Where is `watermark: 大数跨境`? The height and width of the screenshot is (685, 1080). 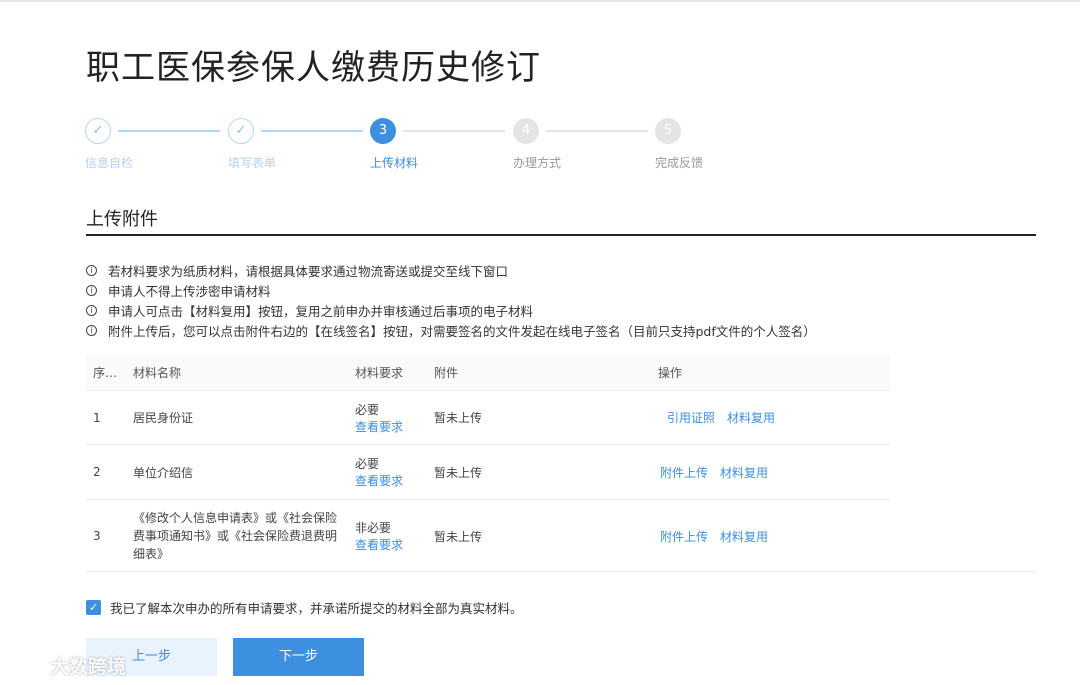
watermark: 大数跨境 is located at coordinates (67, 665).